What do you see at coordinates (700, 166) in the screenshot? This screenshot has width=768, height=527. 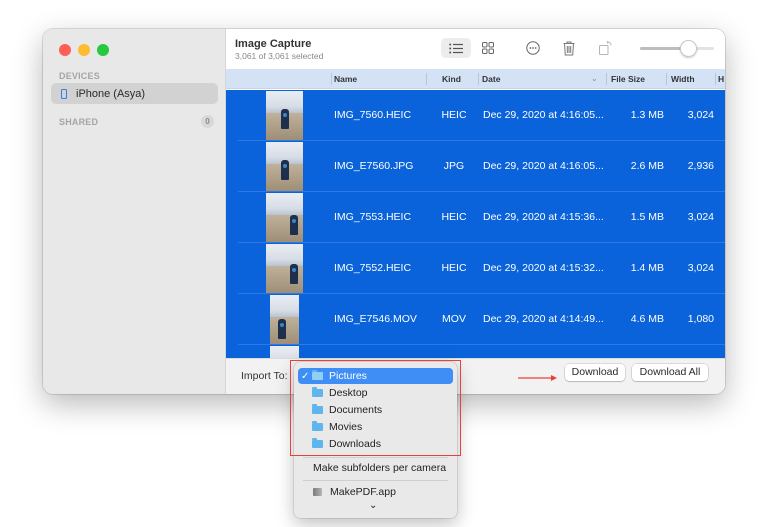 I see `file-width: 2,936` at bounding box center [700, 166].